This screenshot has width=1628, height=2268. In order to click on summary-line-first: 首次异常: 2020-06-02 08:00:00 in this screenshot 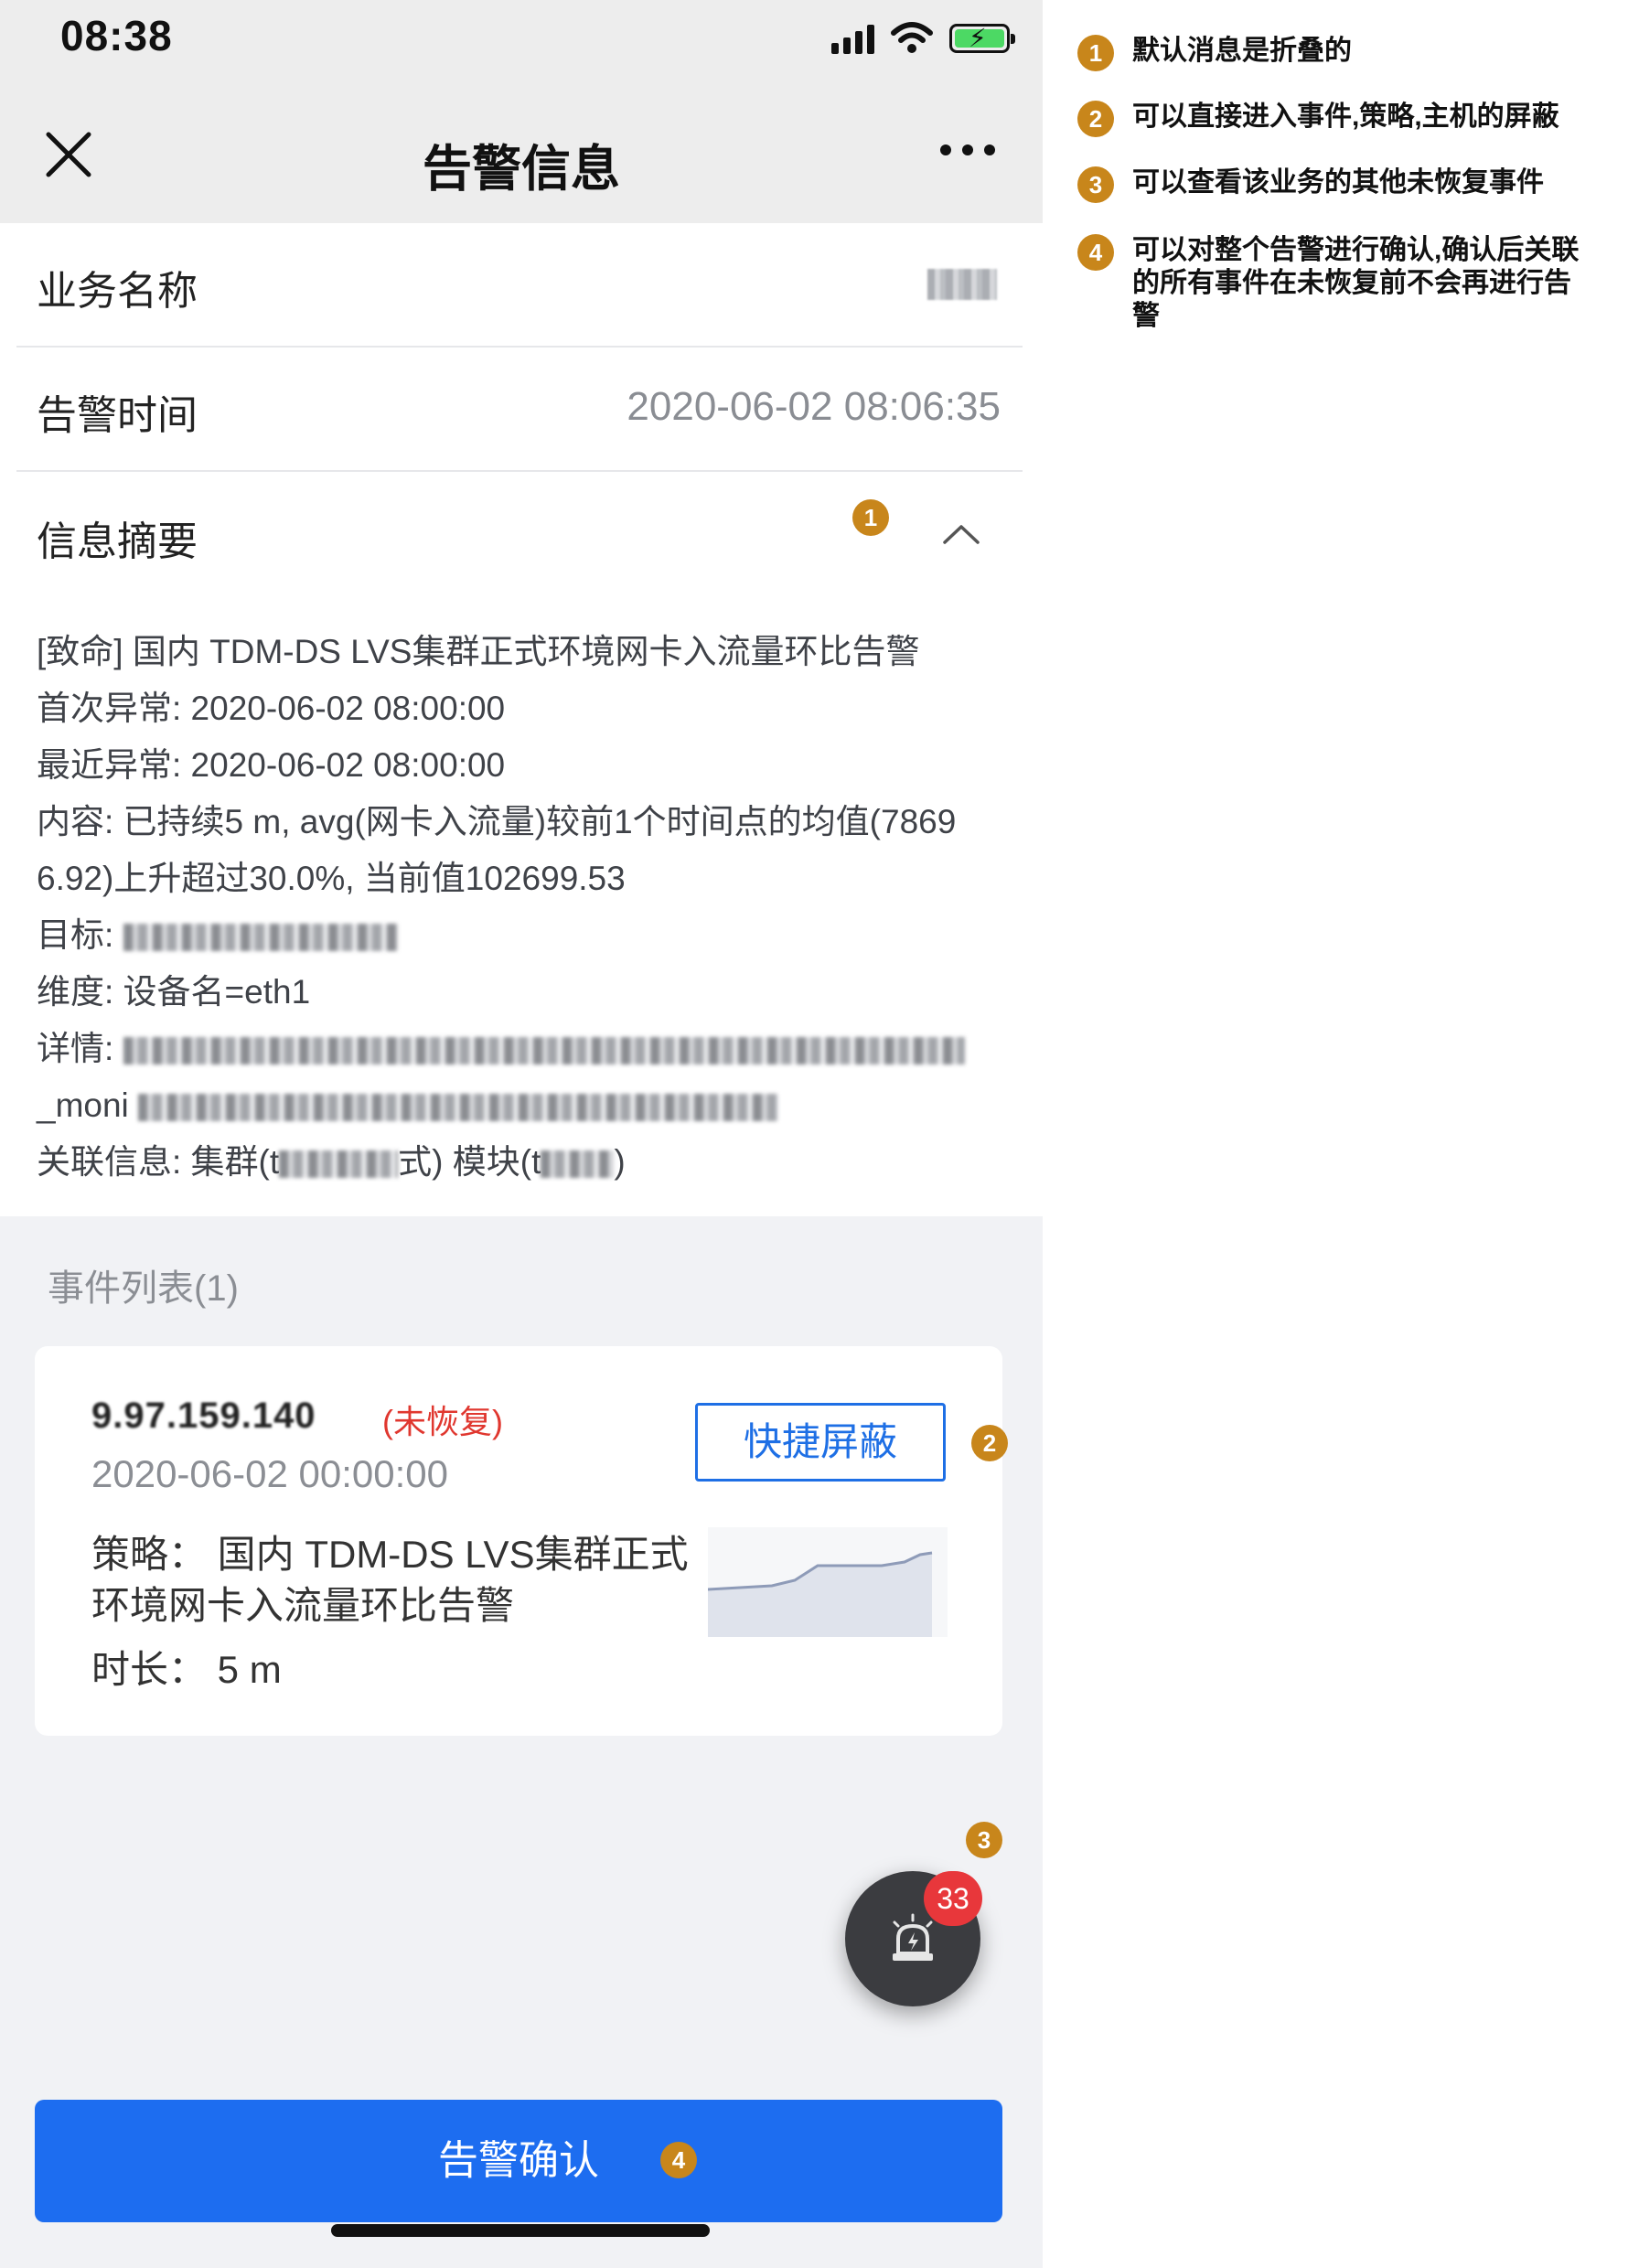, I will do `click(271, 708)`.